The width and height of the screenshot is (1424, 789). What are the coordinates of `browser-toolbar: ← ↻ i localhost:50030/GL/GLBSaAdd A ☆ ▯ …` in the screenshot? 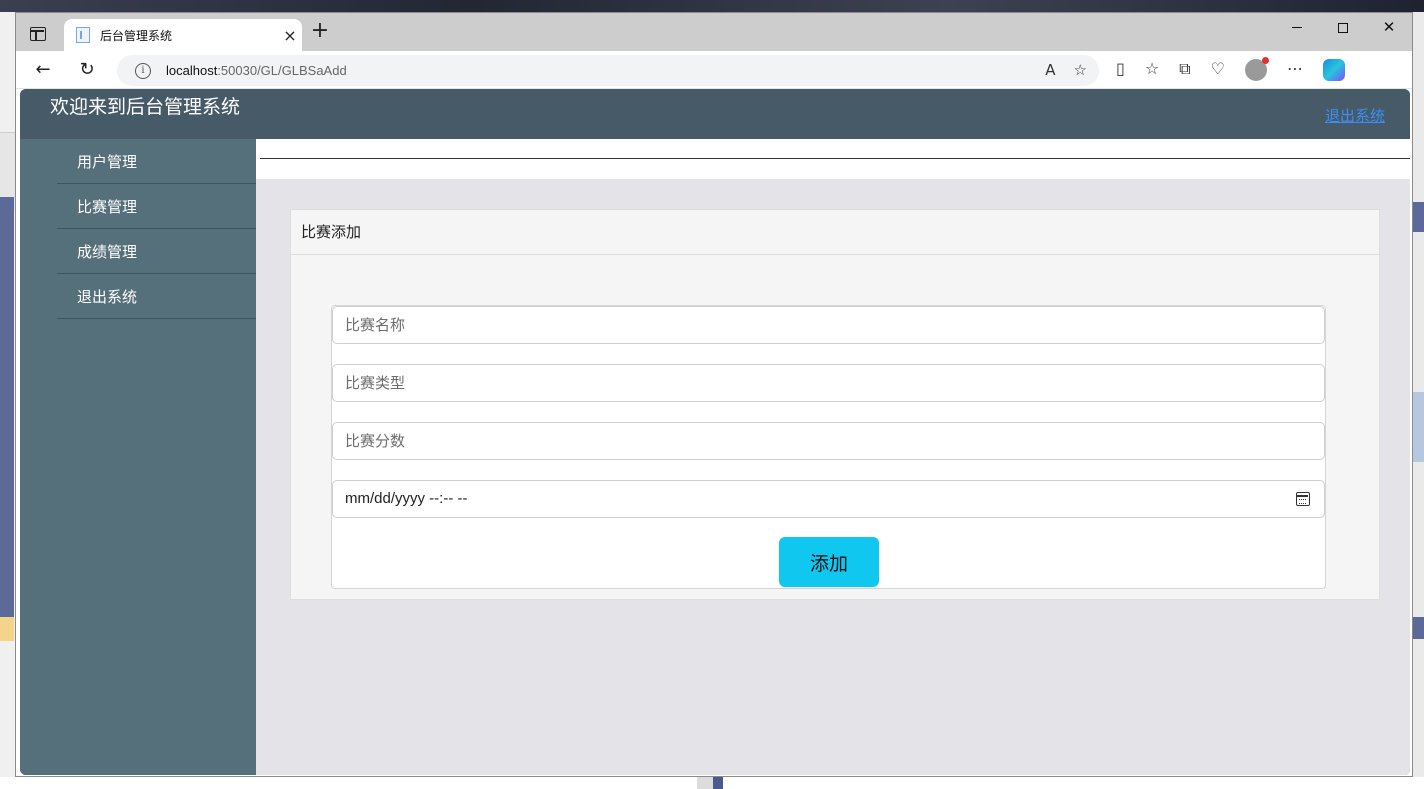 It's located at (714, 70).